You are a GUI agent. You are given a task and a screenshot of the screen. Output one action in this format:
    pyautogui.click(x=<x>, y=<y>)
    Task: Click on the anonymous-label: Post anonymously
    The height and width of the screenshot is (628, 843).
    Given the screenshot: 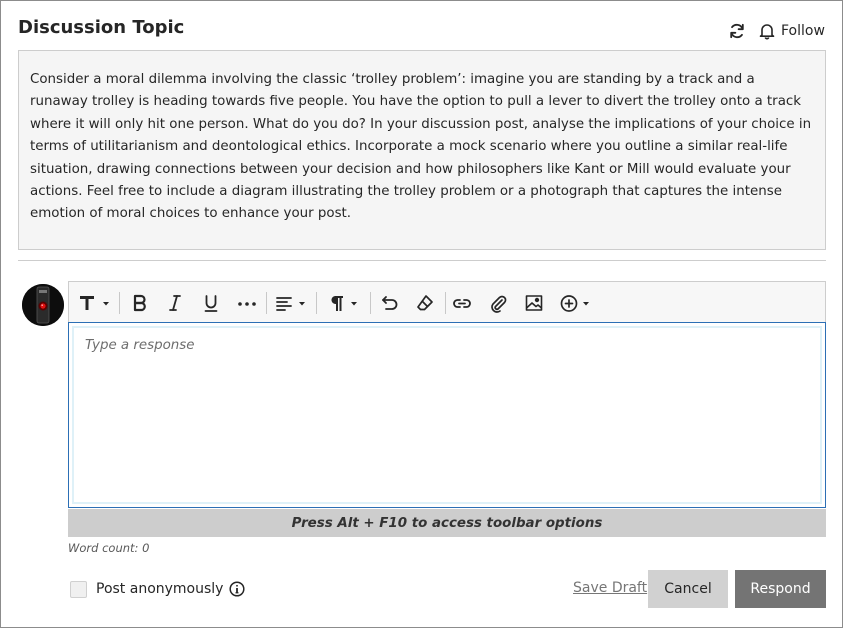 What is the action you would take?
    pyautogui.click(x=160, y=589)
    